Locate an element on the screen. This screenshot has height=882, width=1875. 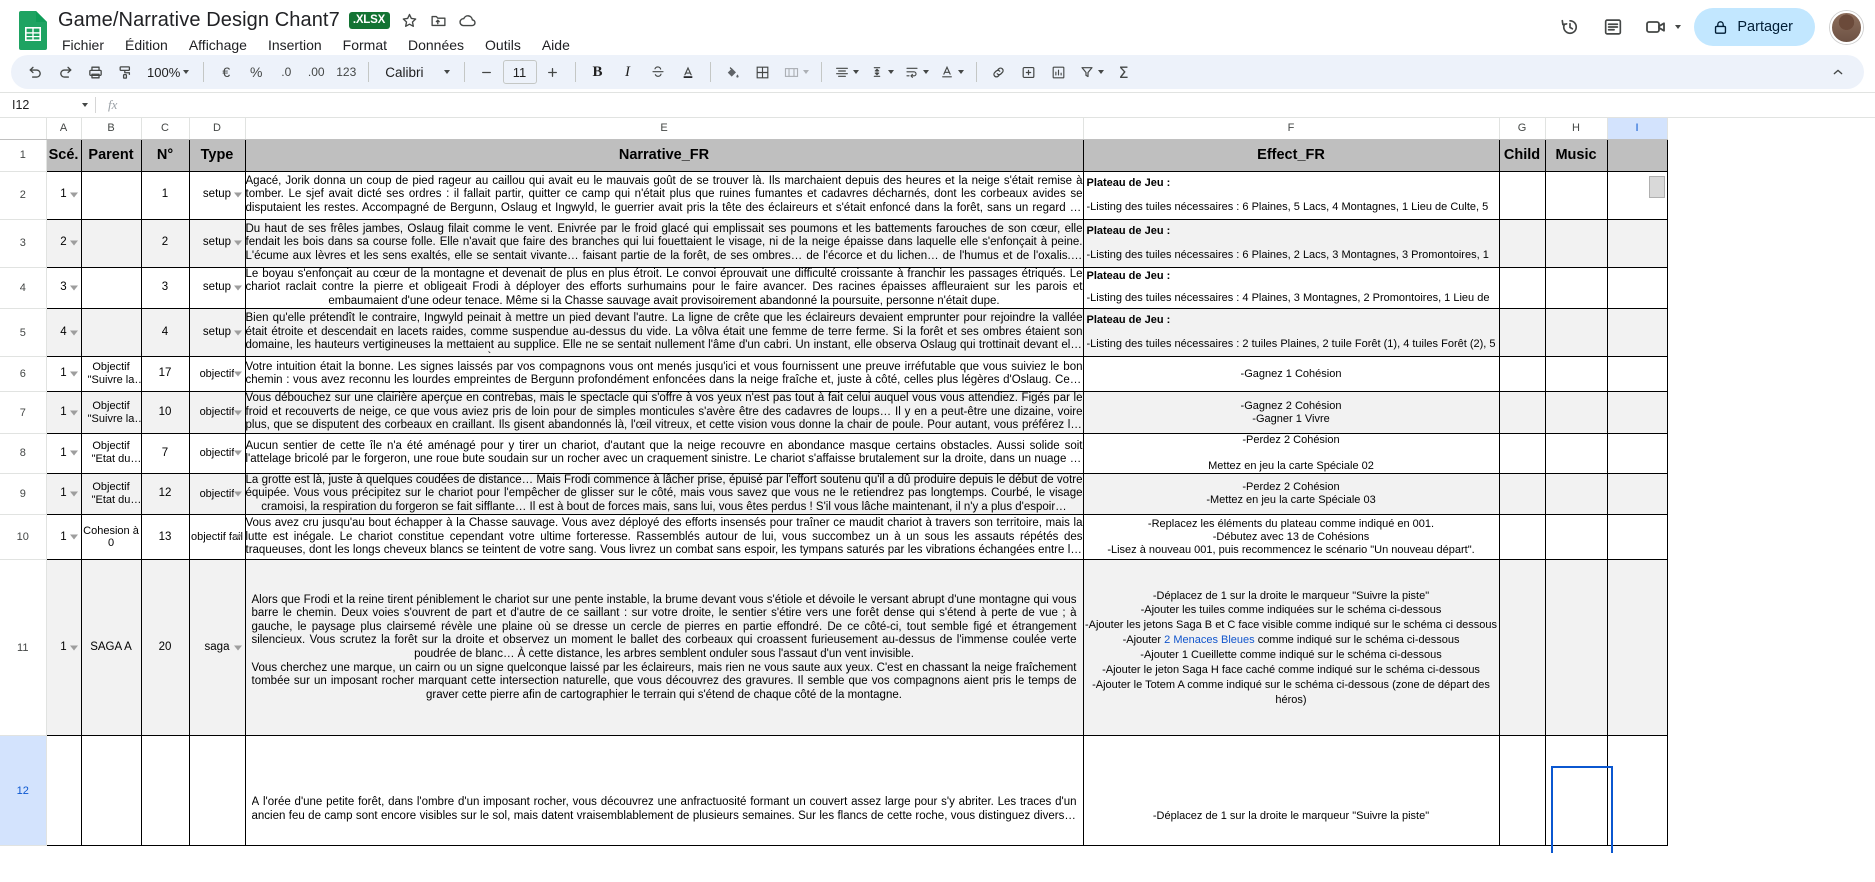
insert-comment-icon is located at coordinates (1029, 72).